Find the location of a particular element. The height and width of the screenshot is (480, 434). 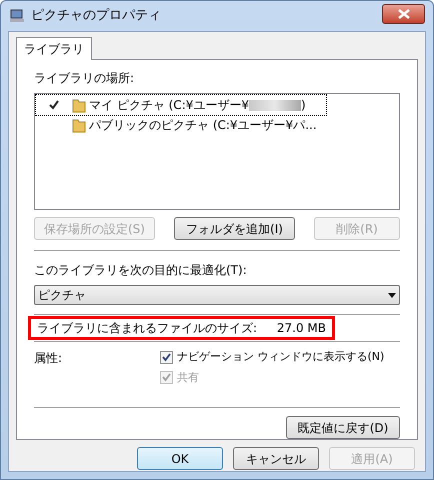

window-title: ピクチャのプロパティ is located at coordinates (96, 16).